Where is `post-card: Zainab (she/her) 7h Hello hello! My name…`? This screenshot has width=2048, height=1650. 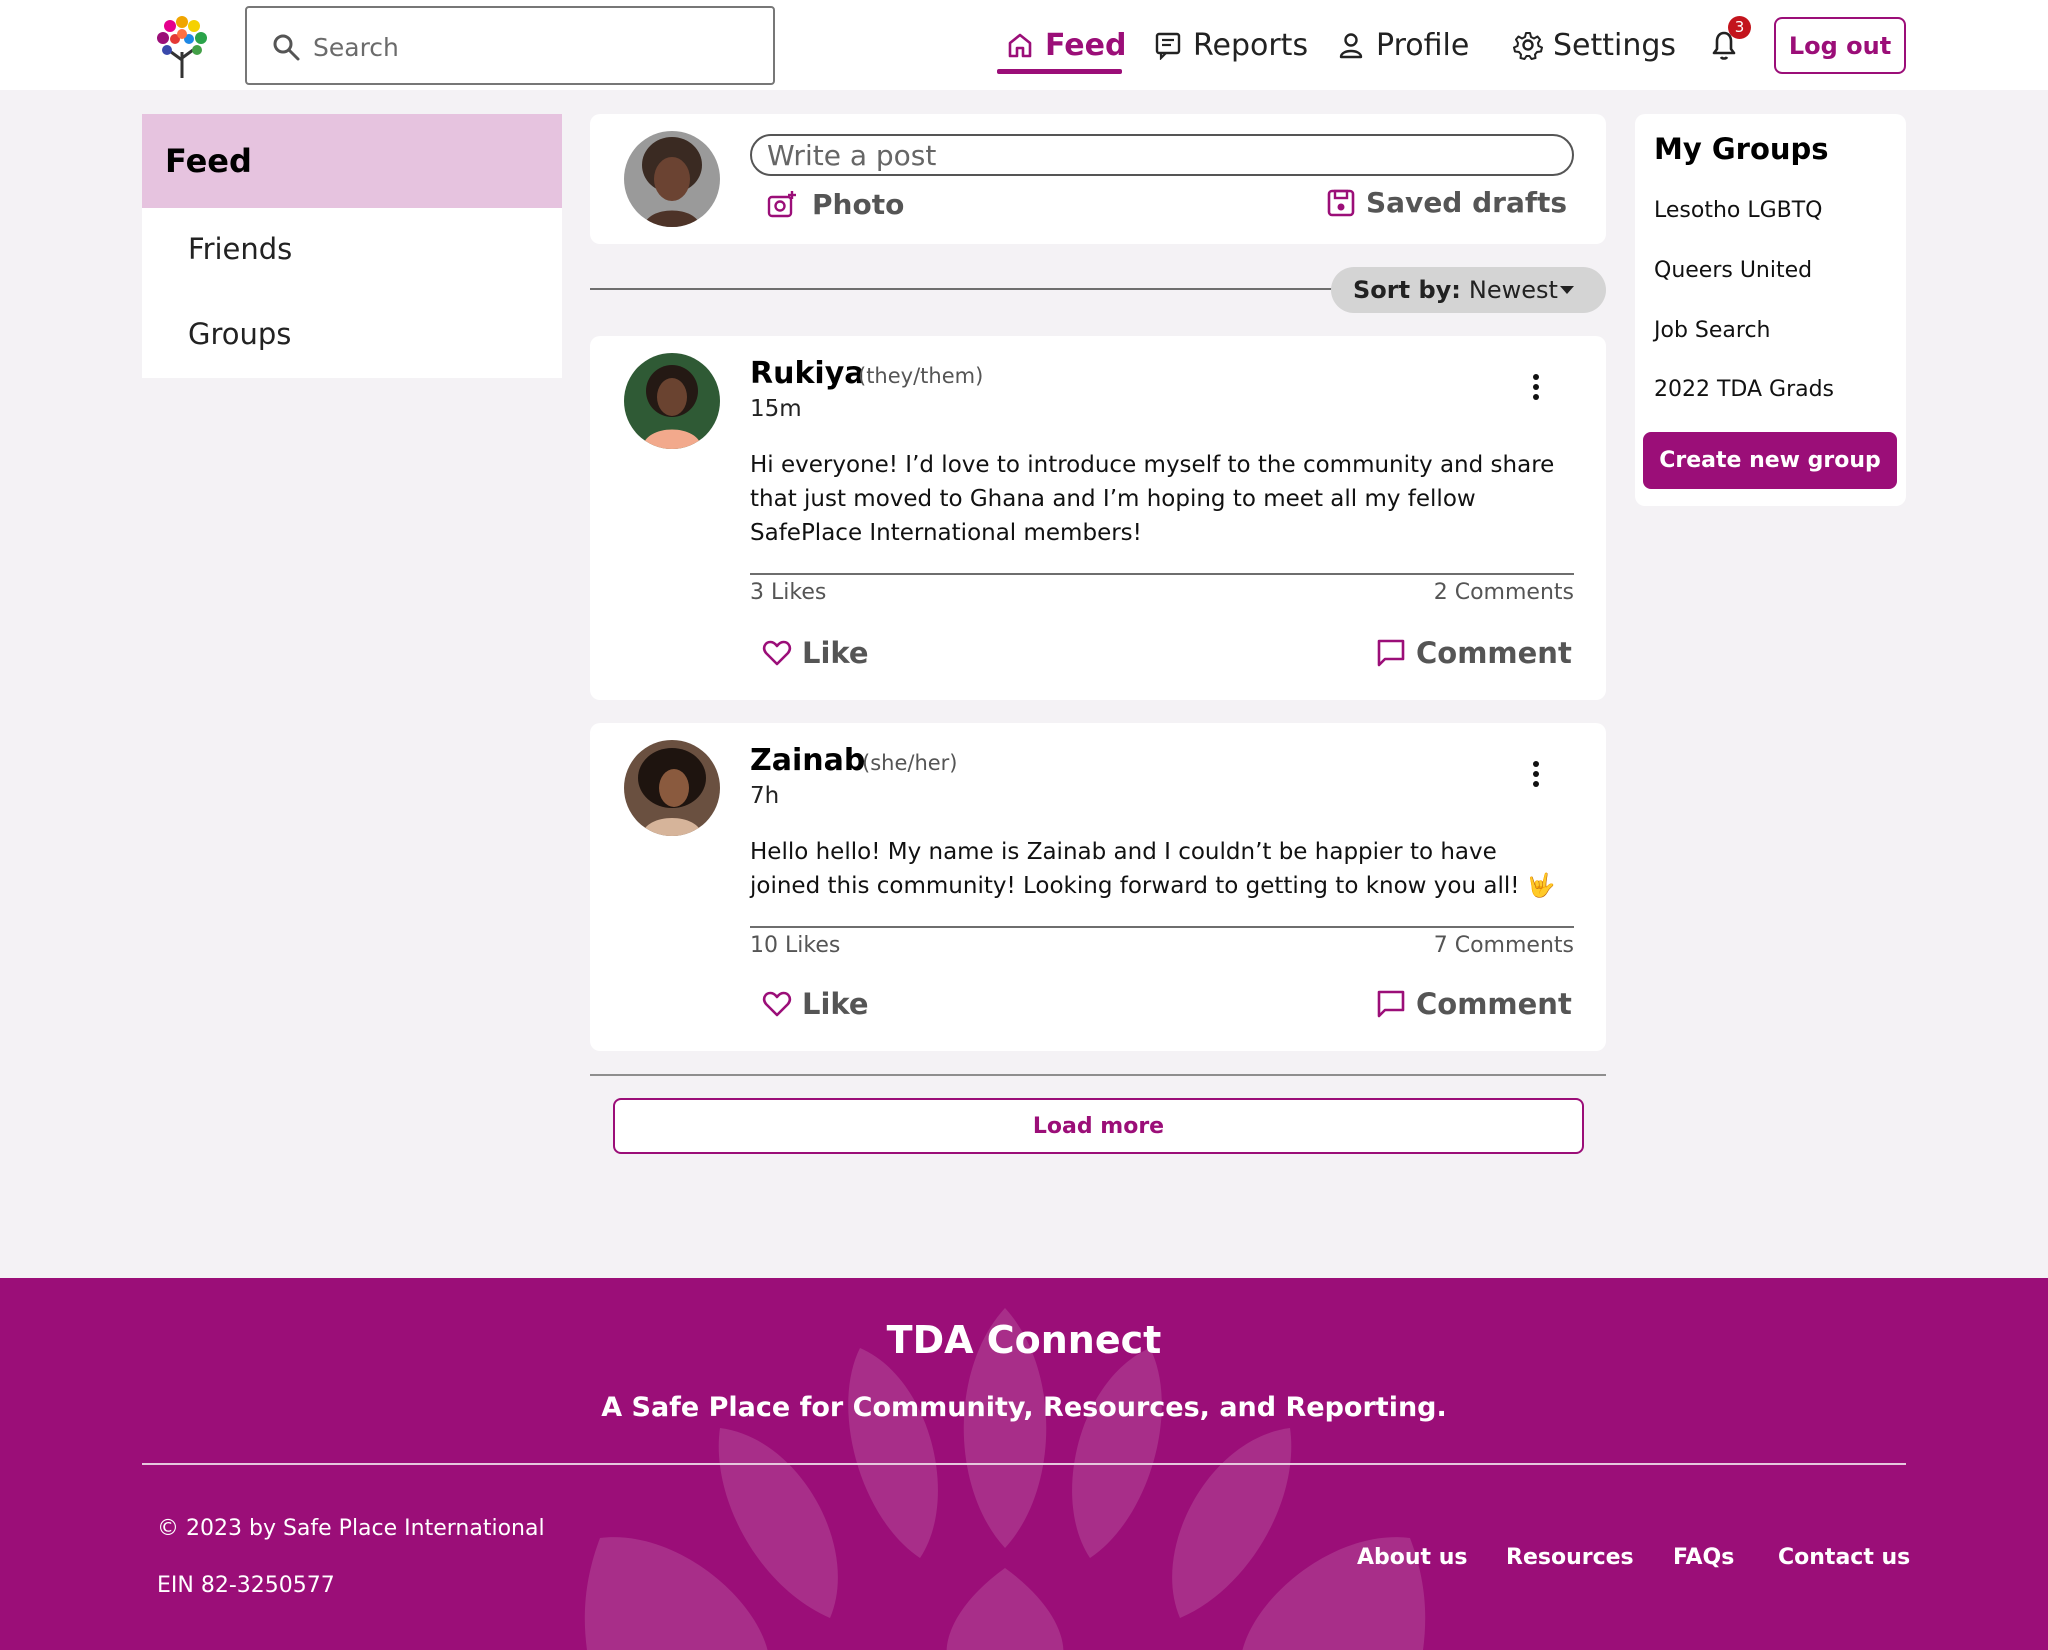
post-card: Zainab (she/her) 7h Hello hello! My name… is located at coordinates (1098, 887).